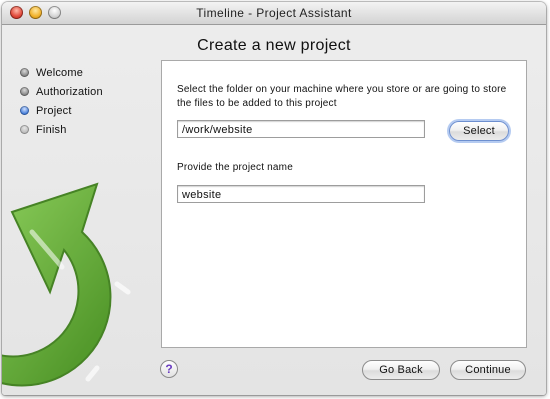 Image resolution: width=550 pixels, height=399 pixels. I want to click on step-list: Welcome Authorization Project Finish, so click(61, 101).